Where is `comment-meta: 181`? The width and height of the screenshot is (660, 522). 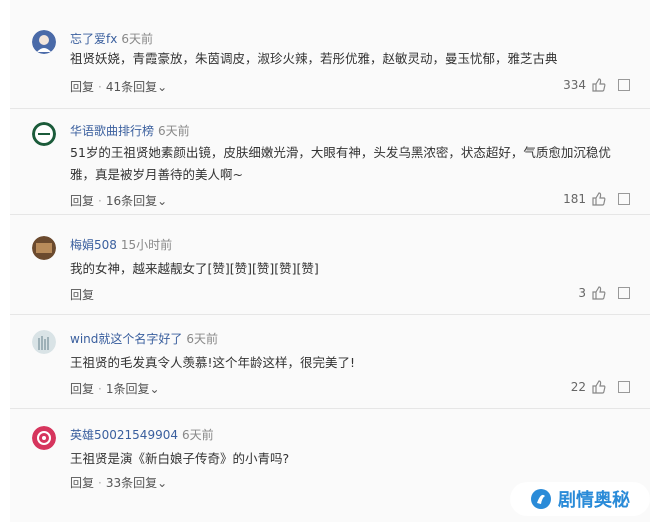 comment-meta: 181 is located at coordinates (596, 199).